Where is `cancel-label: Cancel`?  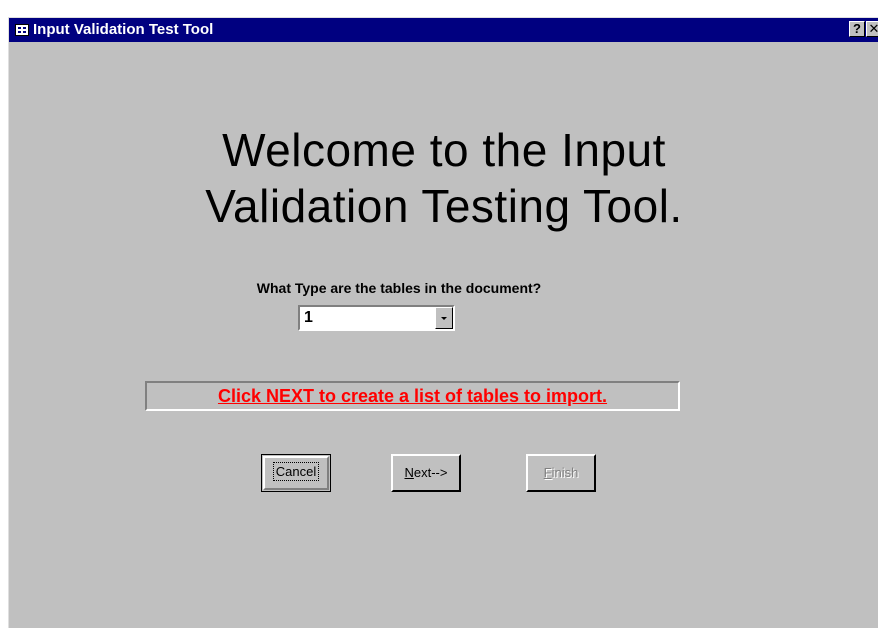
cancel-label: Cancel is located at coordinates (296, 471).